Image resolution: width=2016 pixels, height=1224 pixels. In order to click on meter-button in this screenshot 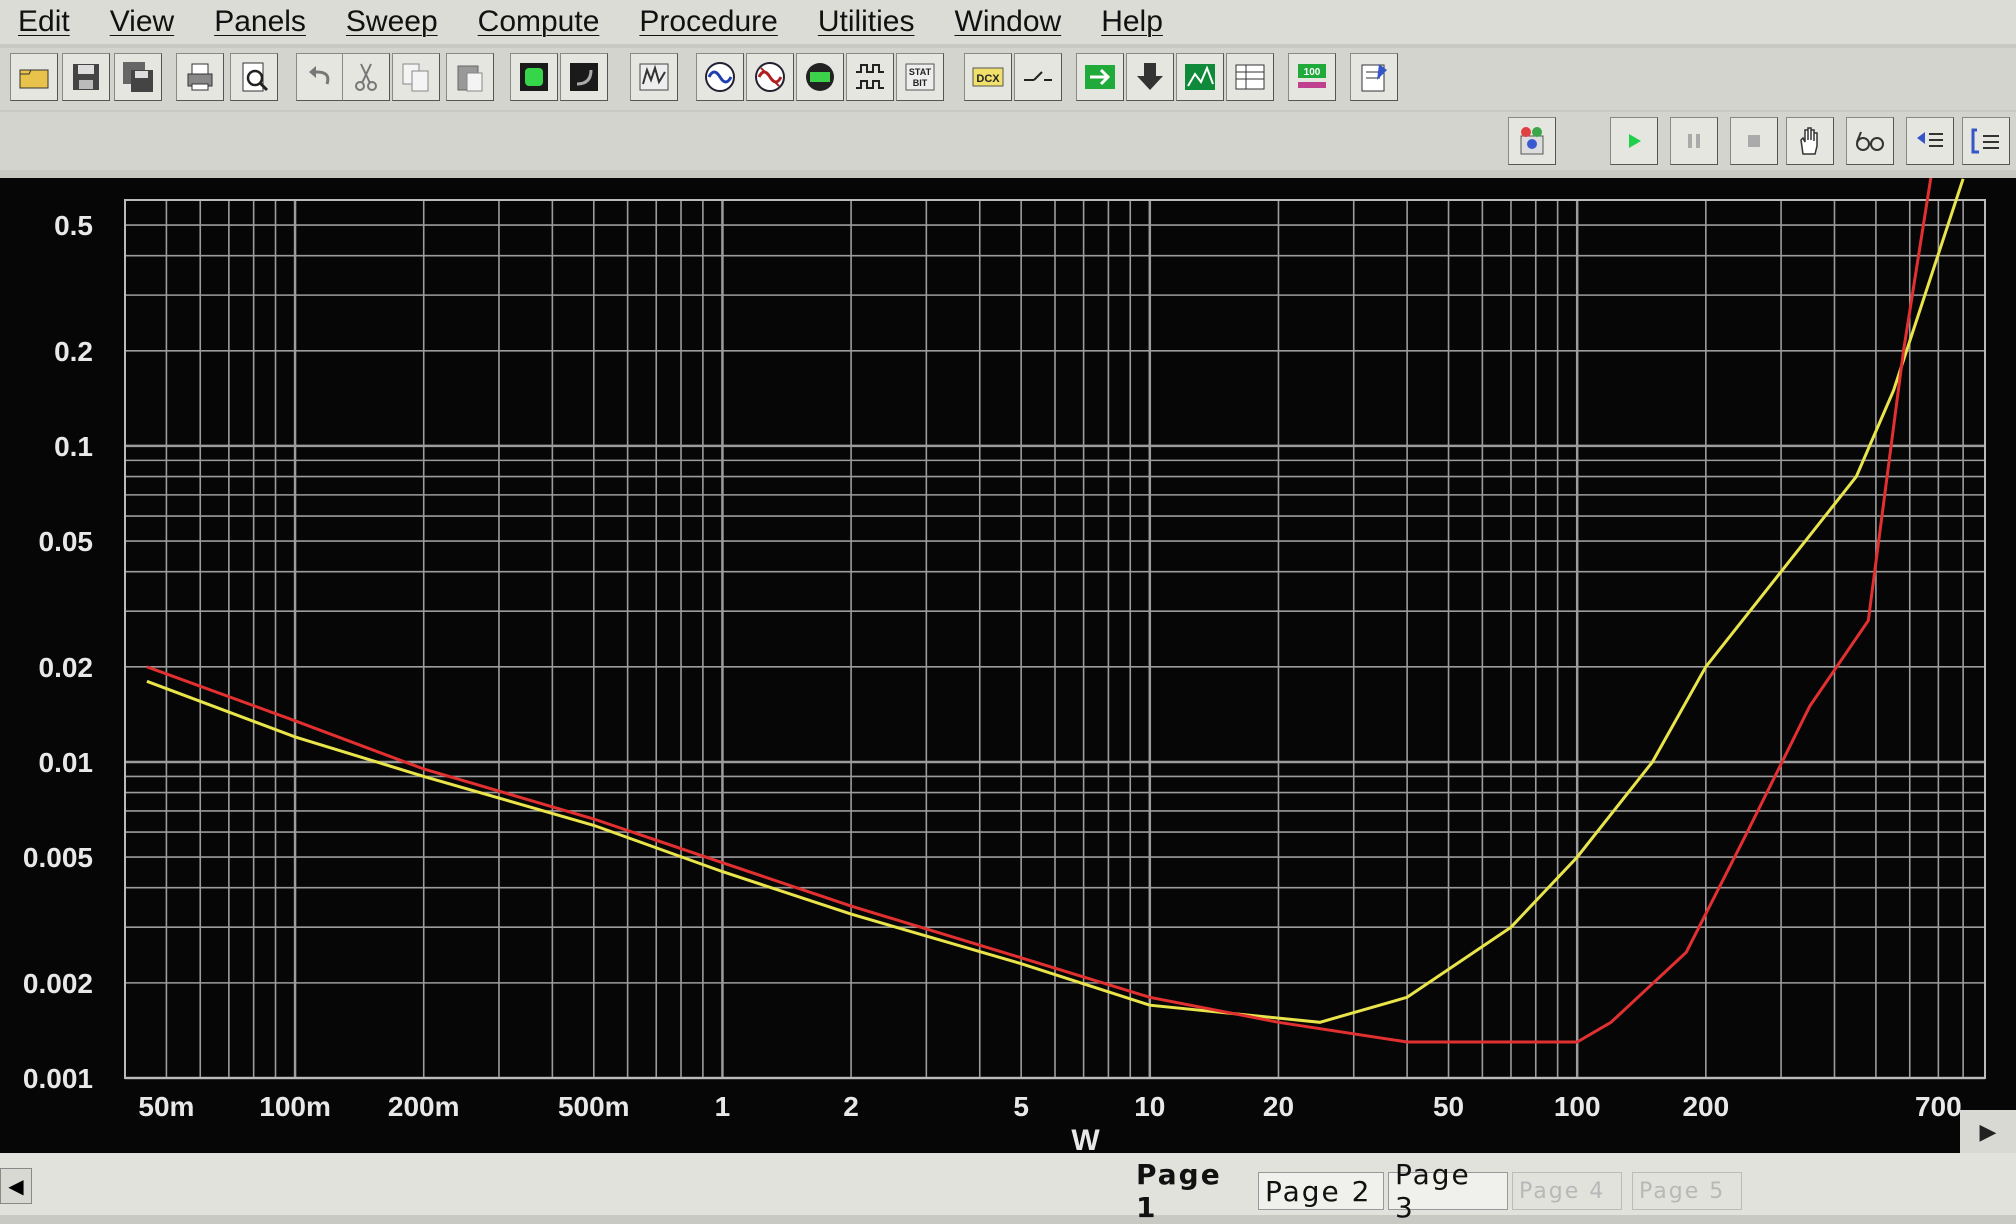, I will do `click(770, 77)`.